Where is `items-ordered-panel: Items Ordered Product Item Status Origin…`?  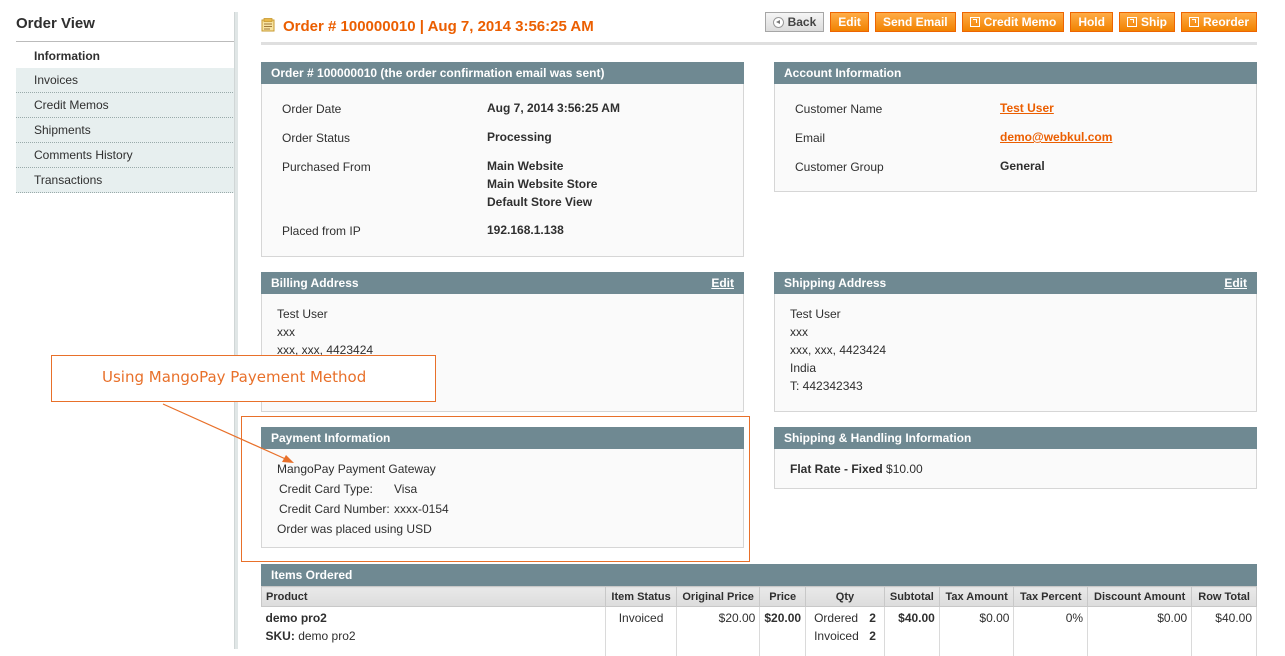 items-ordered-panel: Items Ordered Product Item Status Origin… is located at coordinates (759, 610).